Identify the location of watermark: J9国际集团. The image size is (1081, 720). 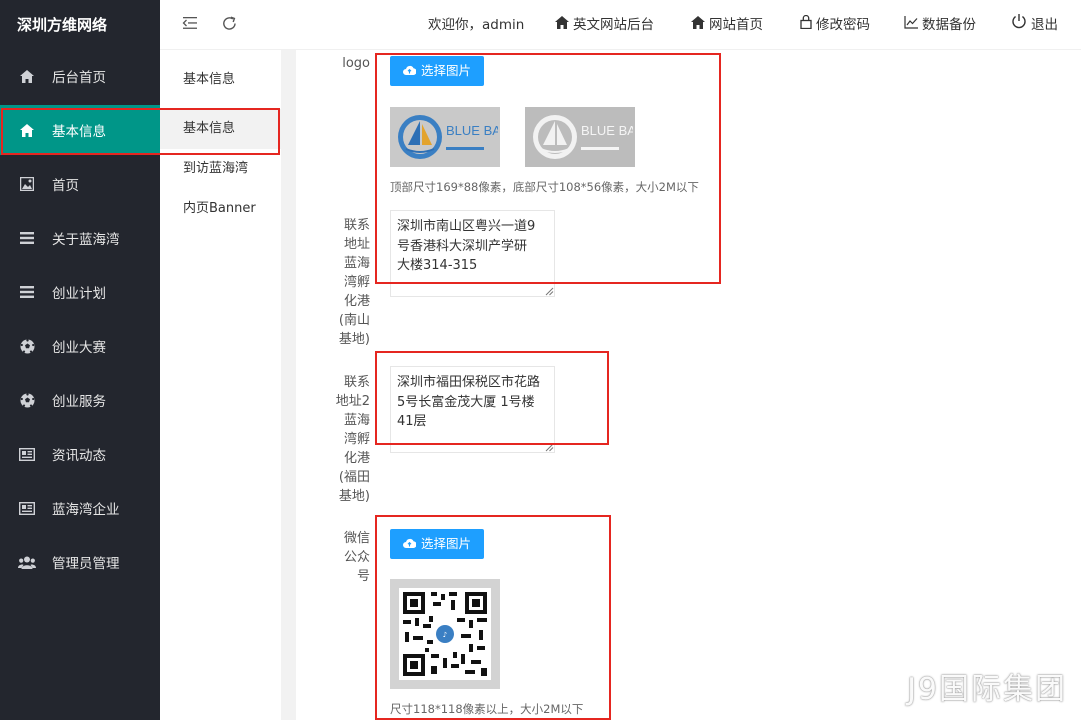
(987, 689).